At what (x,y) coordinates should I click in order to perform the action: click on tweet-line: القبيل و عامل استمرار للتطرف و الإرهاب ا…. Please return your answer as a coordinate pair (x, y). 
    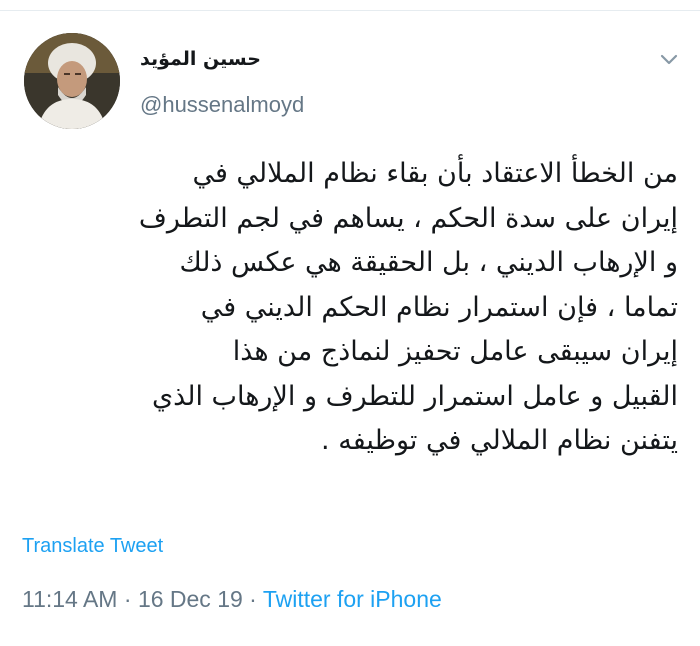
    Looking at the image, I should click on (414, 396).